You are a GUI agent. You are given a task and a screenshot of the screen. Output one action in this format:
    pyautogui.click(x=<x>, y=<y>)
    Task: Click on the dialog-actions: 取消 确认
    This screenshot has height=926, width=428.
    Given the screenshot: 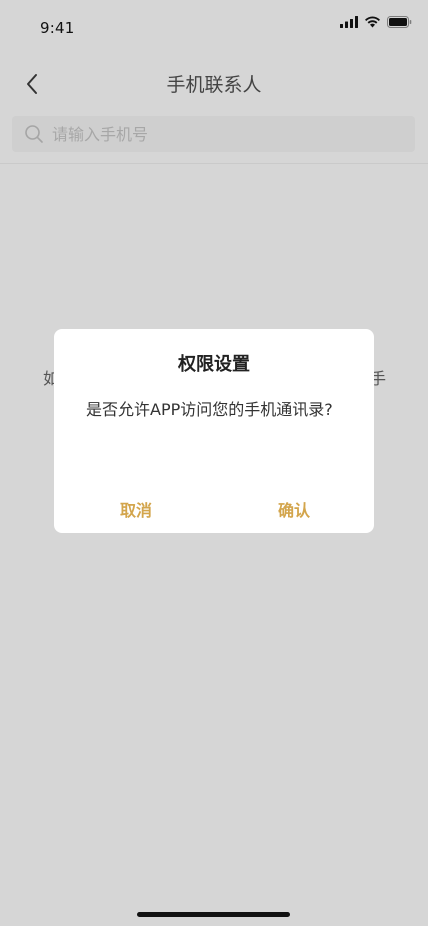 What is the action you would take?
    pyautogui.click(x=214, y=509)
    